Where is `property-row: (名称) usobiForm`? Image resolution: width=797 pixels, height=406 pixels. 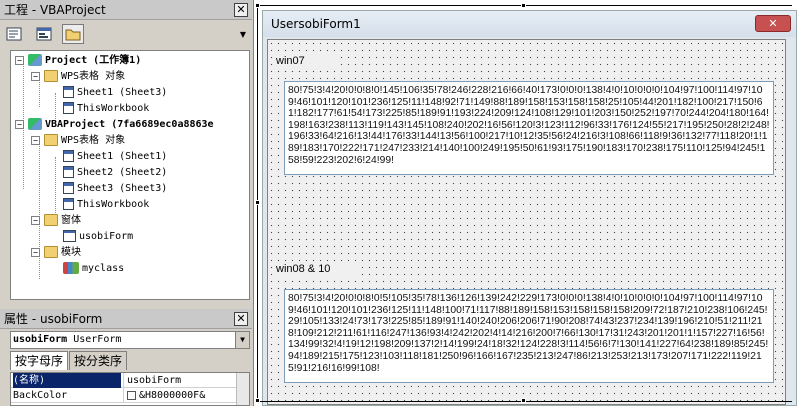 property-row: (名称) usobiForm is located at coordinates (130, 380).